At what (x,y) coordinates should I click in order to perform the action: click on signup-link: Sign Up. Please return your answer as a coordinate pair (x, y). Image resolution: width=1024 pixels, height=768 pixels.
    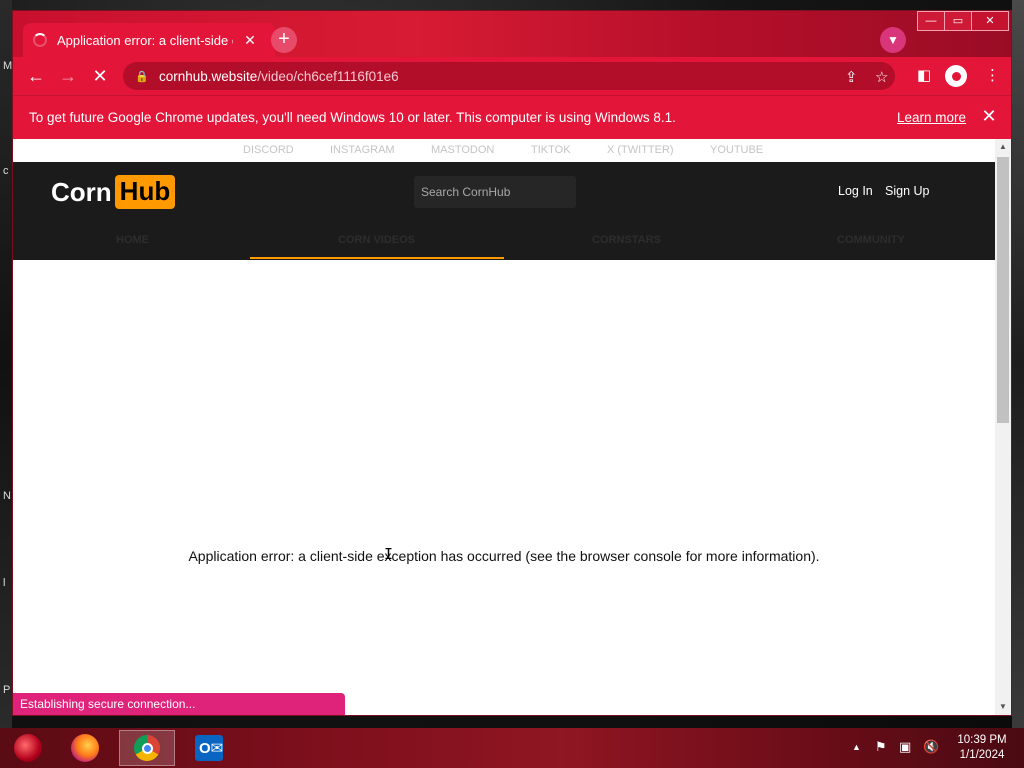
    Looking at the image, I should click on (907, 191).